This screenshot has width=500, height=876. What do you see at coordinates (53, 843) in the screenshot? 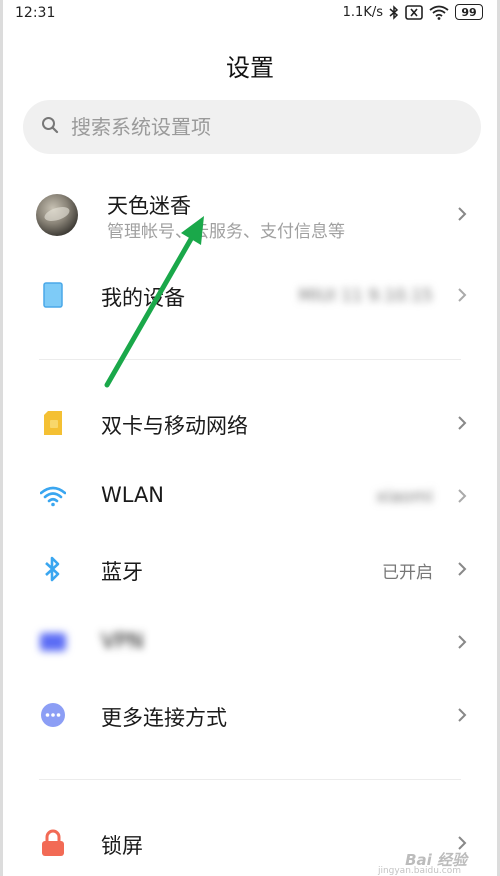
I see `lock-icon` at bounding box center [53, 843].